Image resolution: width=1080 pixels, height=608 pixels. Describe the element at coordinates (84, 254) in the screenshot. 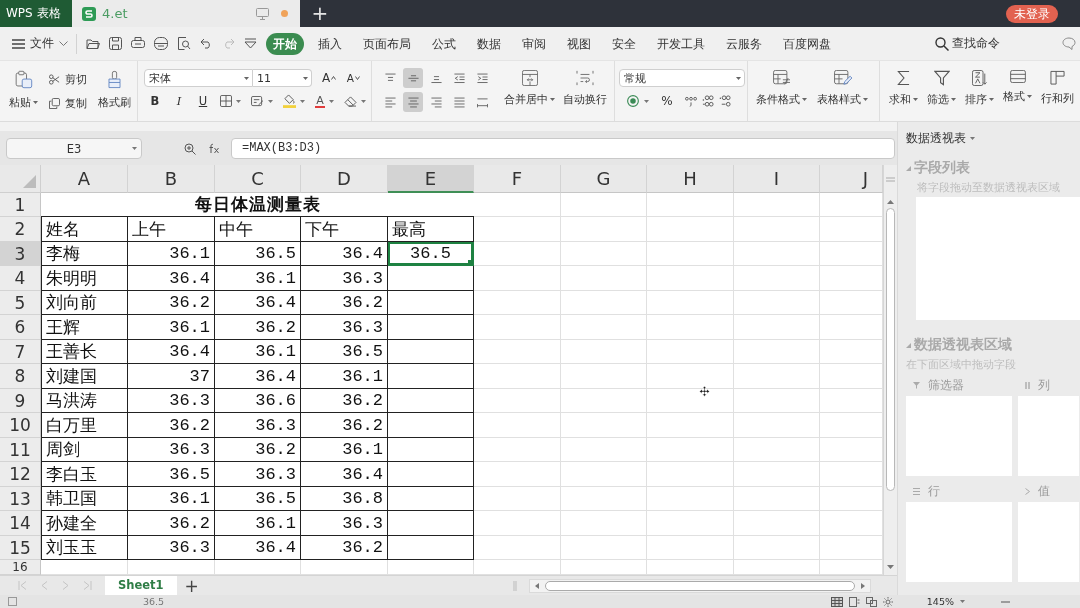

I see `table-cell: 李梅` at that location.